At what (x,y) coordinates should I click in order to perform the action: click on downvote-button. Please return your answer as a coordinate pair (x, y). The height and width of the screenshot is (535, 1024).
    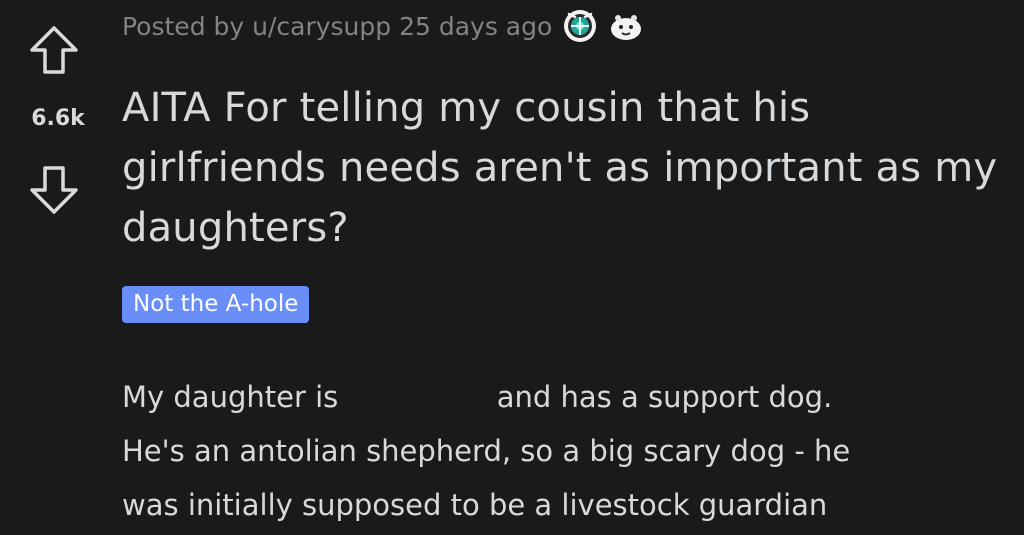
    Looking at the image, I should click on (54, 190).